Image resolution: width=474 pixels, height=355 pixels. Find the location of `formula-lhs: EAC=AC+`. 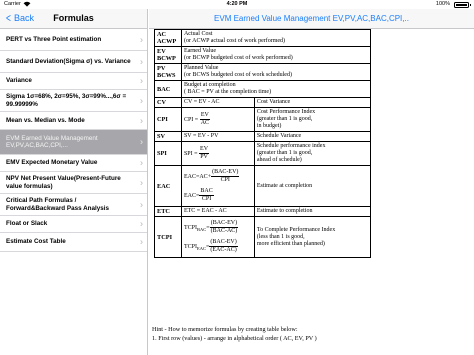

formula-lhs: EAC=AC+ is located at coordinates (197, 176).